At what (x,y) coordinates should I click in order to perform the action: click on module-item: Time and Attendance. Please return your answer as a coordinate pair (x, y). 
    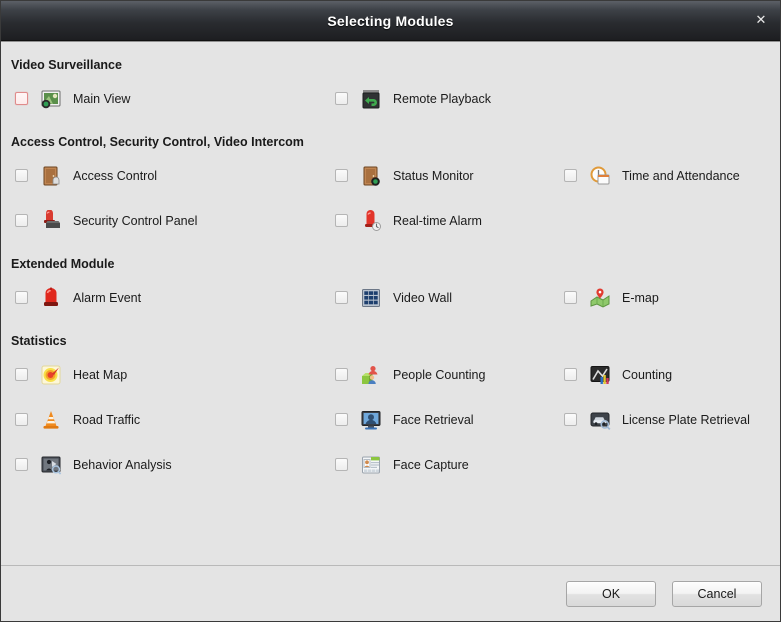
    Looking at the image, I should click on (652, 175).